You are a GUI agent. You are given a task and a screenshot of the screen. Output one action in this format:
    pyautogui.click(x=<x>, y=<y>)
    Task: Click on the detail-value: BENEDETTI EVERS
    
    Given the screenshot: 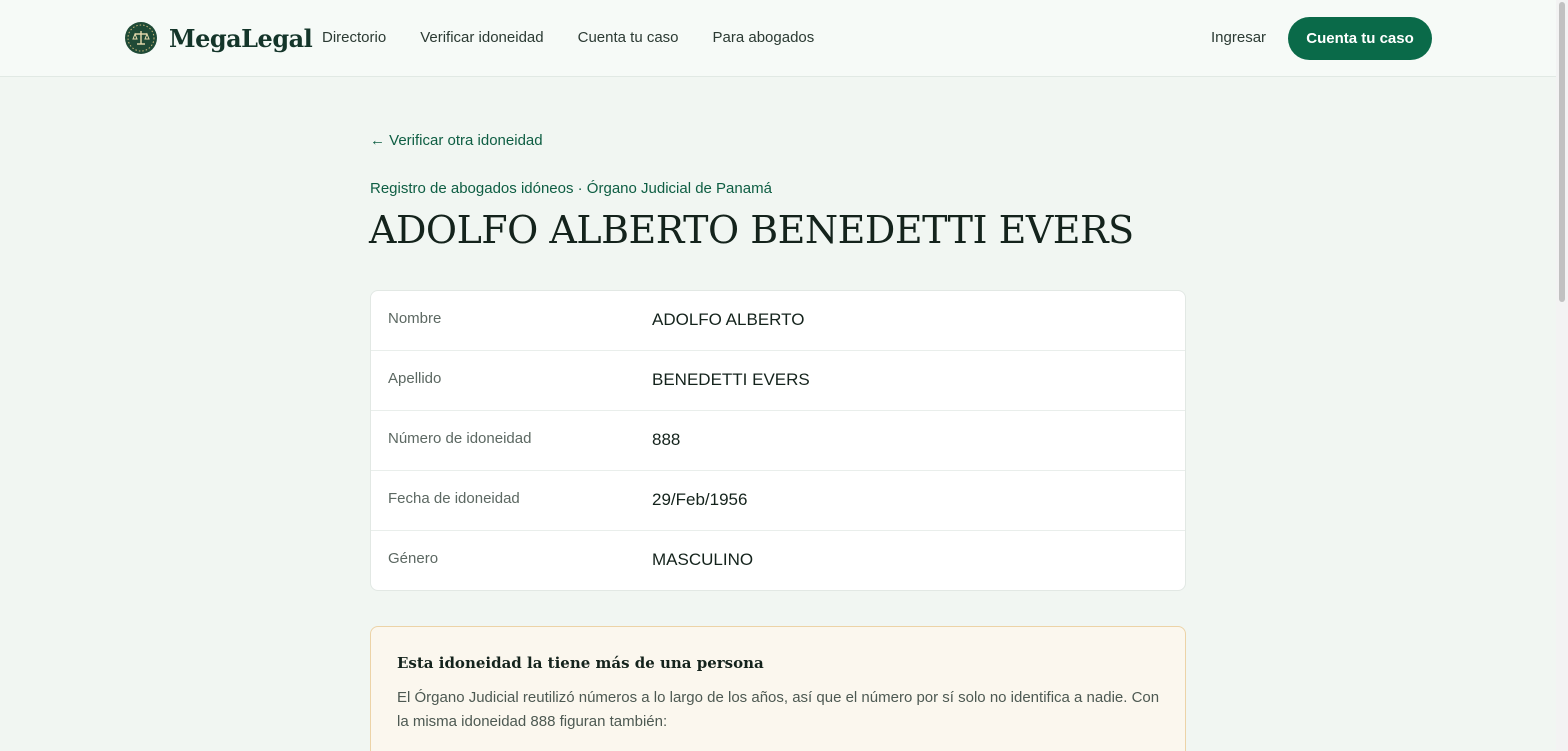 What is the action you would take?
    pyautogui.click(x=731, y=379)
    